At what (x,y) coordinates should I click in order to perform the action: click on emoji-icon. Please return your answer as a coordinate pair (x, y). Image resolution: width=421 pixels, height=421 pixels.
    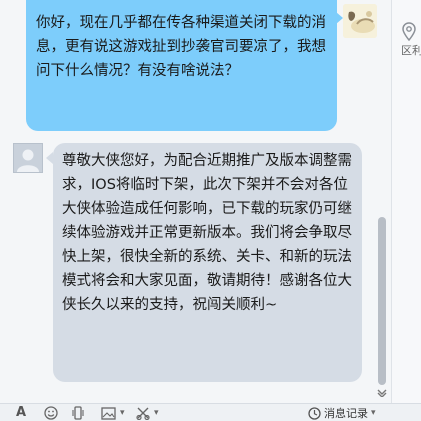
    Looking at the image, I should click on (51, 413).